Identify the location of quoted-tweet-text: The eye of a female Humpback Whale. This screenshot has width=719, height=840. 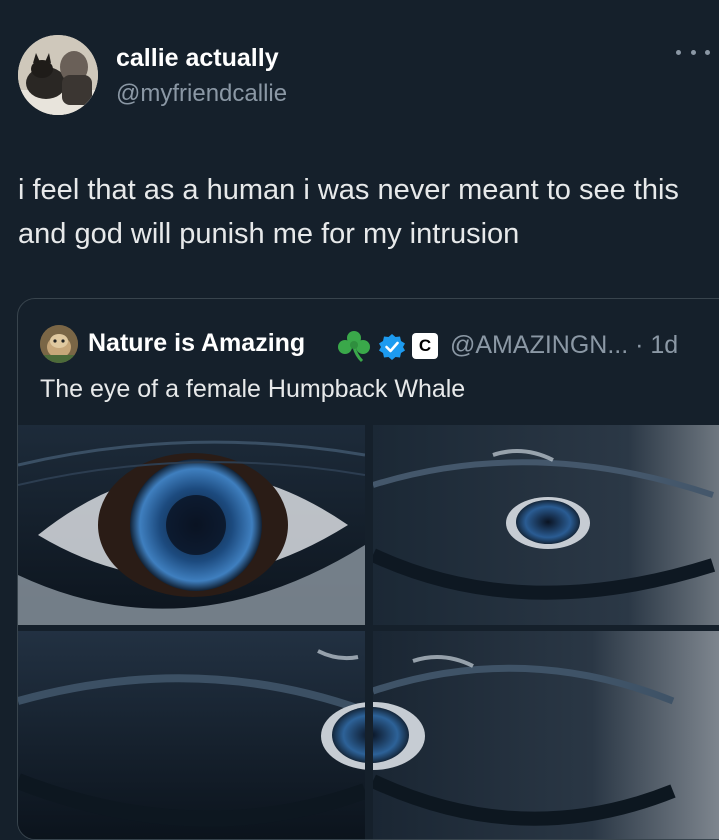
(253, 389).